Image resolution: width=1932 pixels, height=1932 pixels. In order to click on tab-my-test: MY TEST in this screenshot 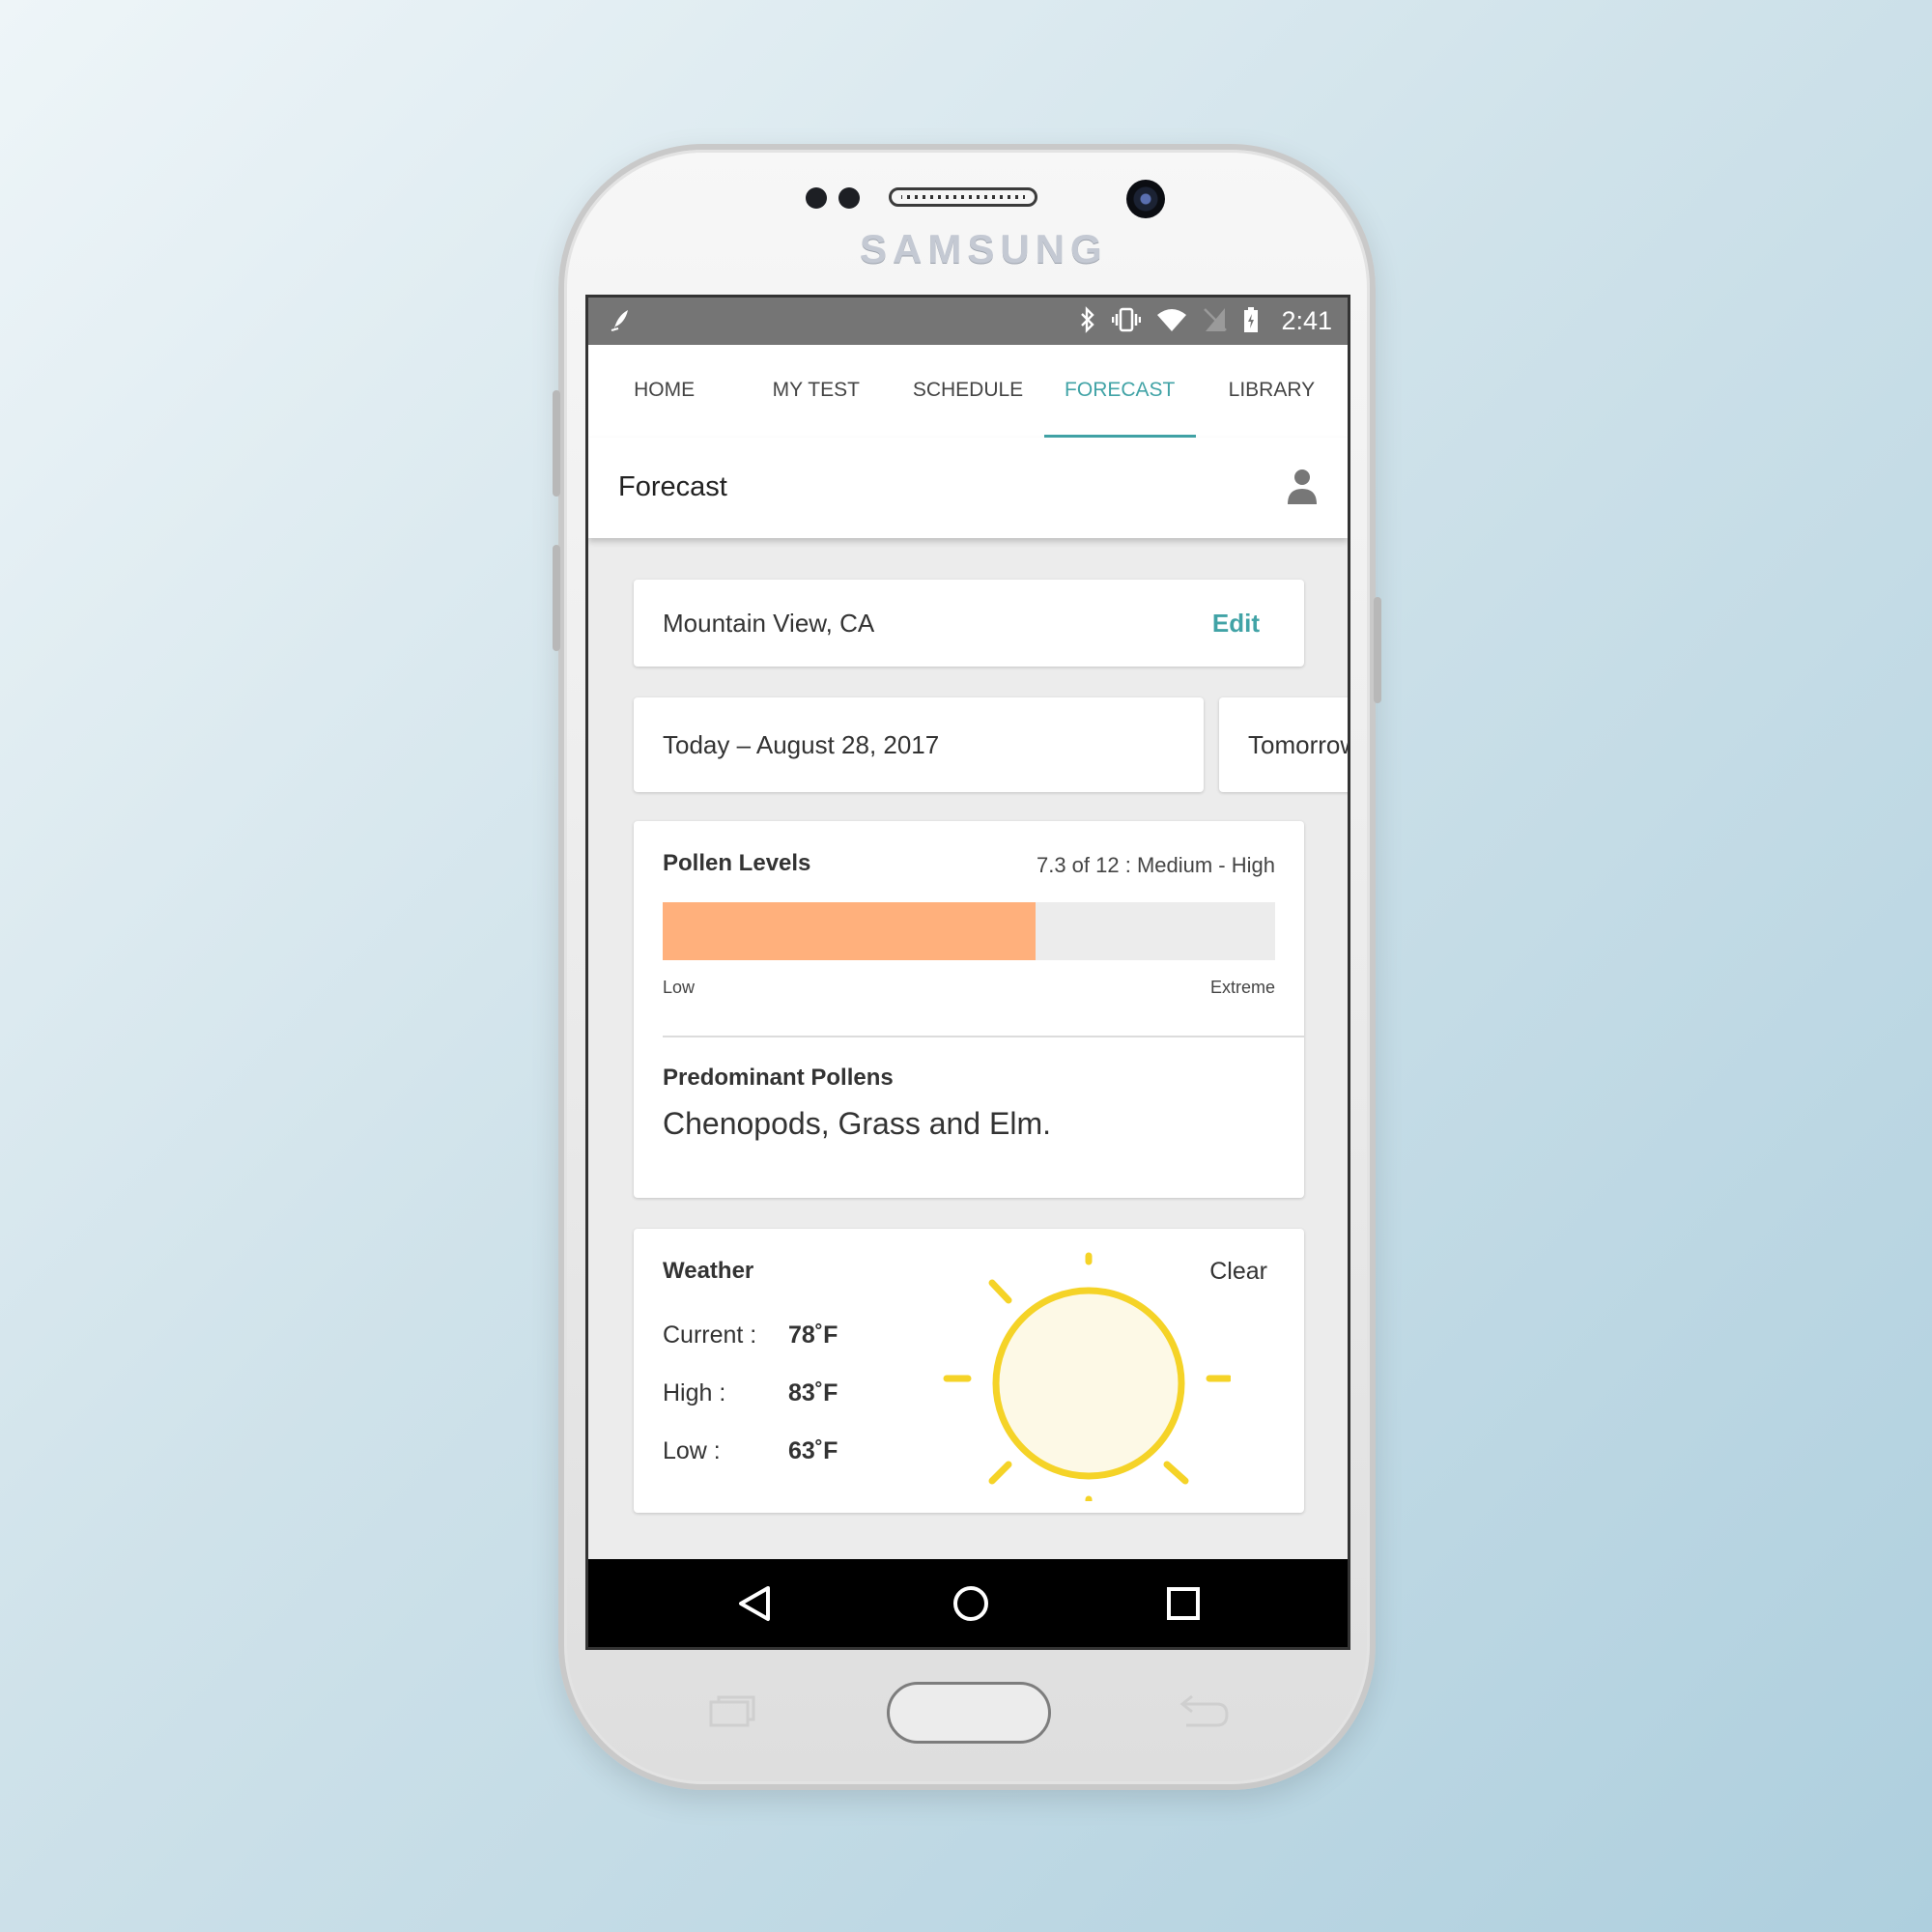, I will do `click(816, 391)`.